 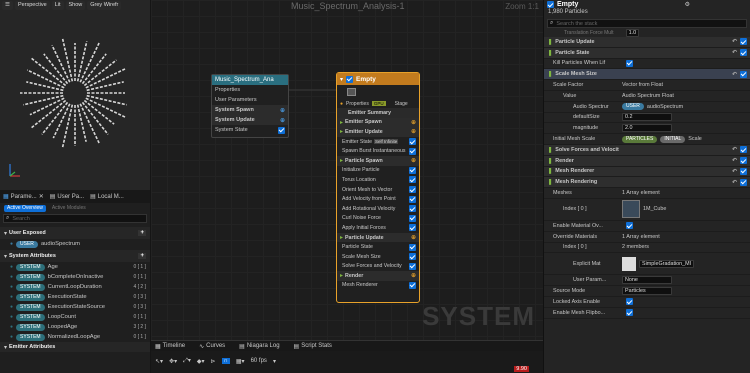 I want to click on emitter-properties-button: Properties, so click(x=357, y=104).